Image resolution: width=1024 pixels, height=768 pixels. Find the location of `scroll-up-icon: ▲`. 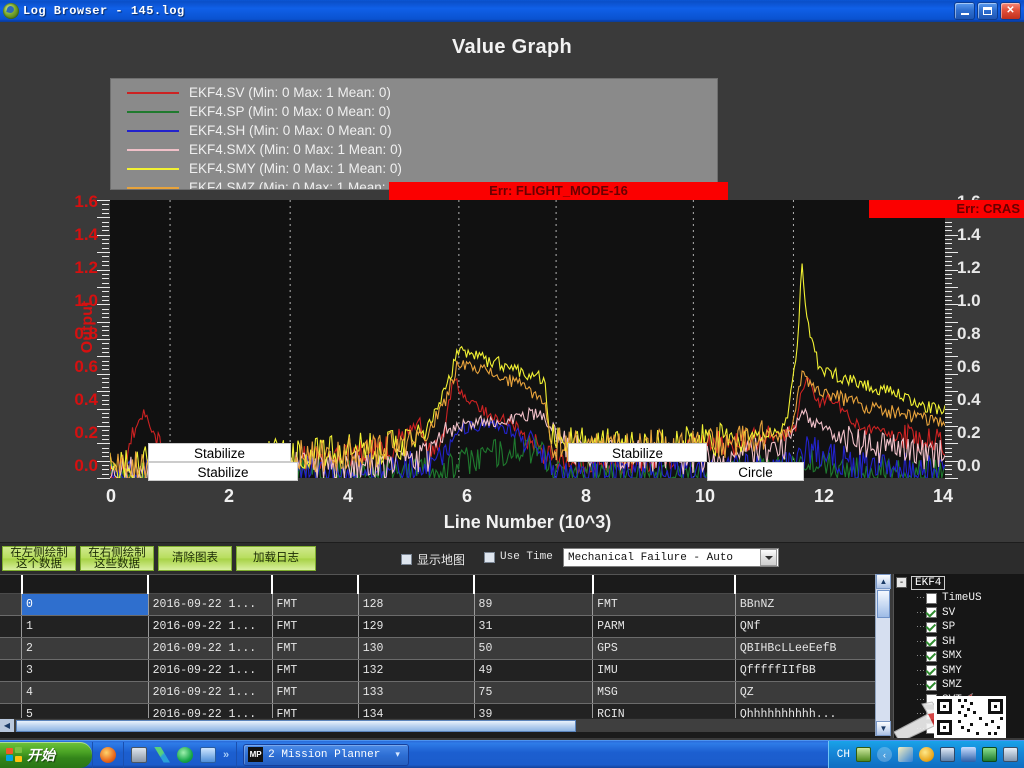

scroll-up-icon: ▲ is located at coordinates (883, 581).